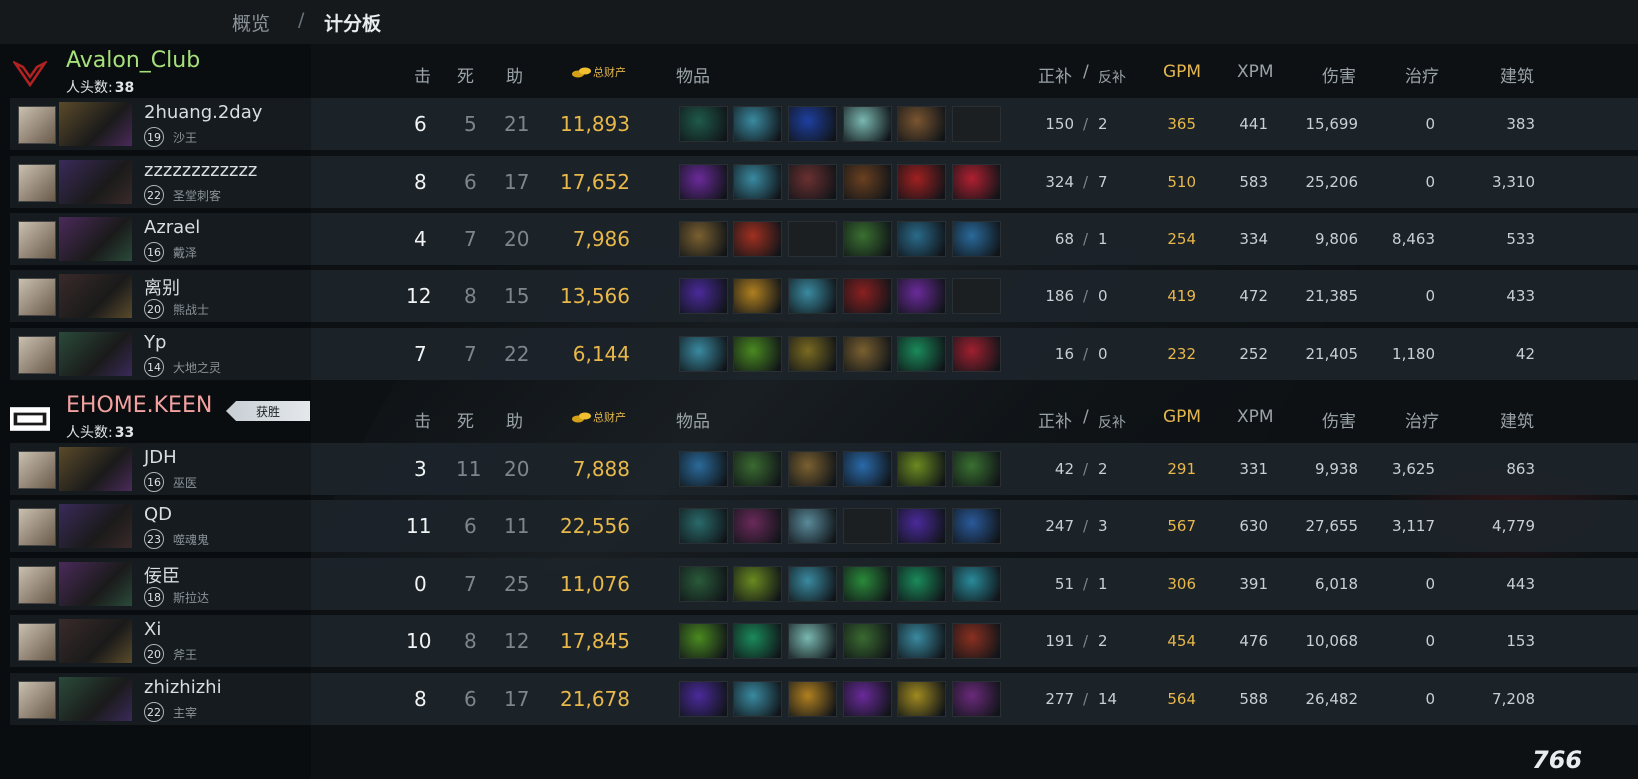 The image size is (1638, 779). What do you see at coordinates (160, 641) in the screenshot?
I see `player-card: Xi 20 斧王` at bounding box center [160, 641].